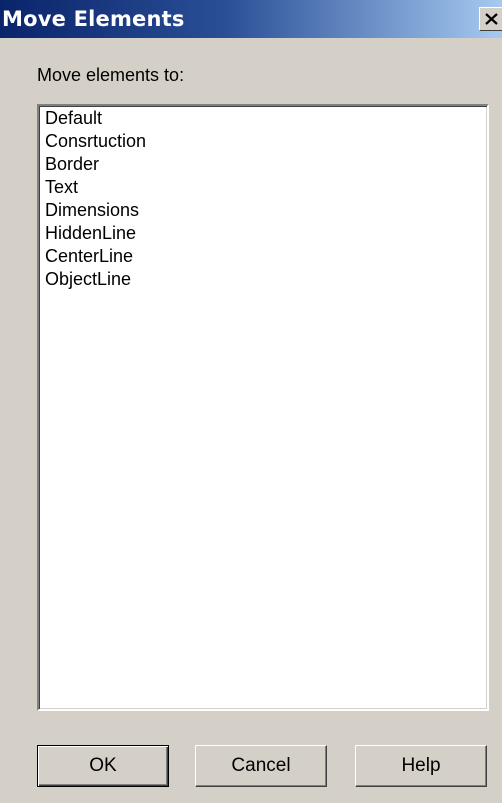  I want to click on list-item: CenterLine, so click(263, 256).